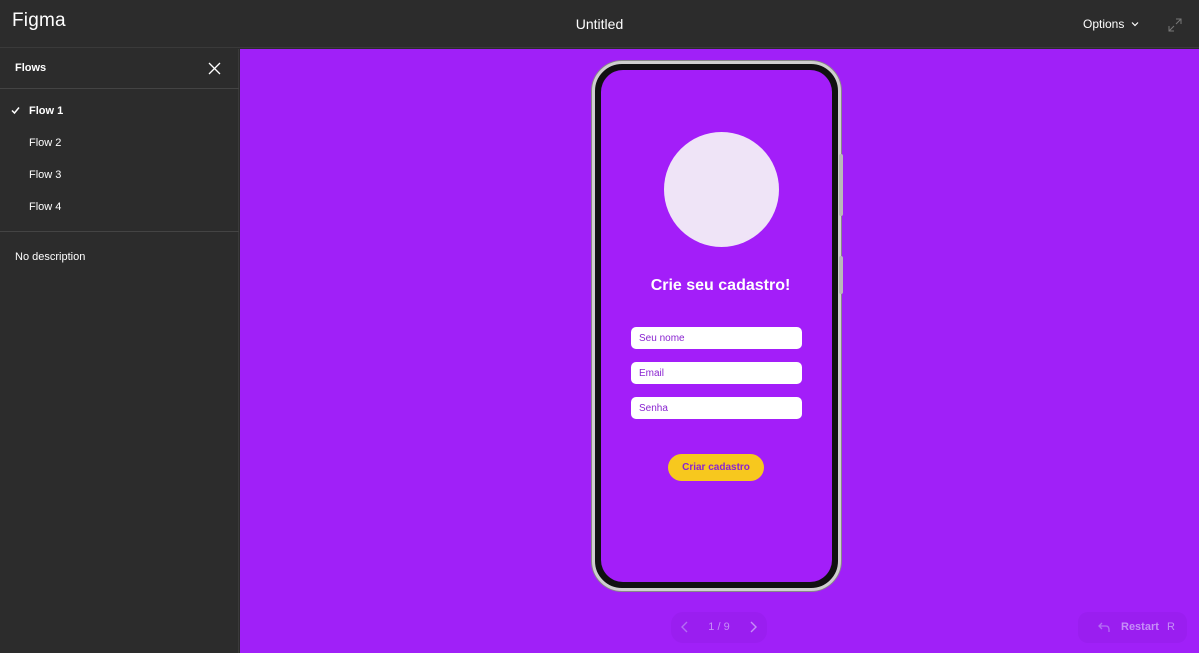 This screenshot has height=653, width=1199. What do you see at coordinates (119, 231) in the screenshot?
I see `sidebar-divider` at bounding box center [119, 231].